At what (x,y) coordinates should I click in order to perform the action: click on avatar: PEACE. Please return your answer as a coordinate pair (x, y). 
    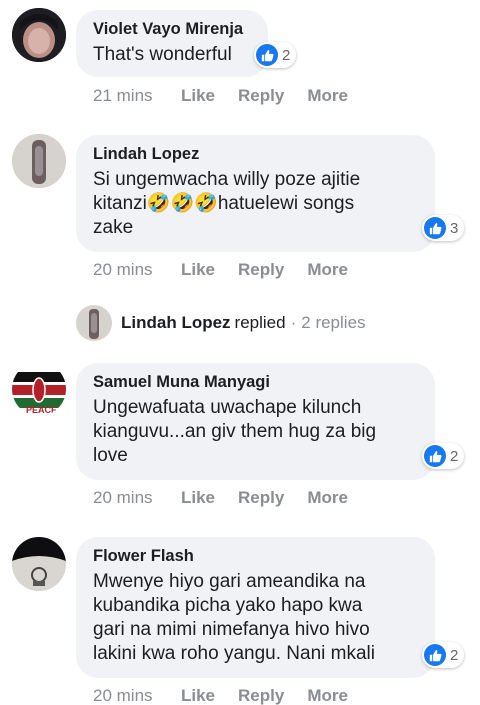
    Looking at the image, I should click on (39, 389).